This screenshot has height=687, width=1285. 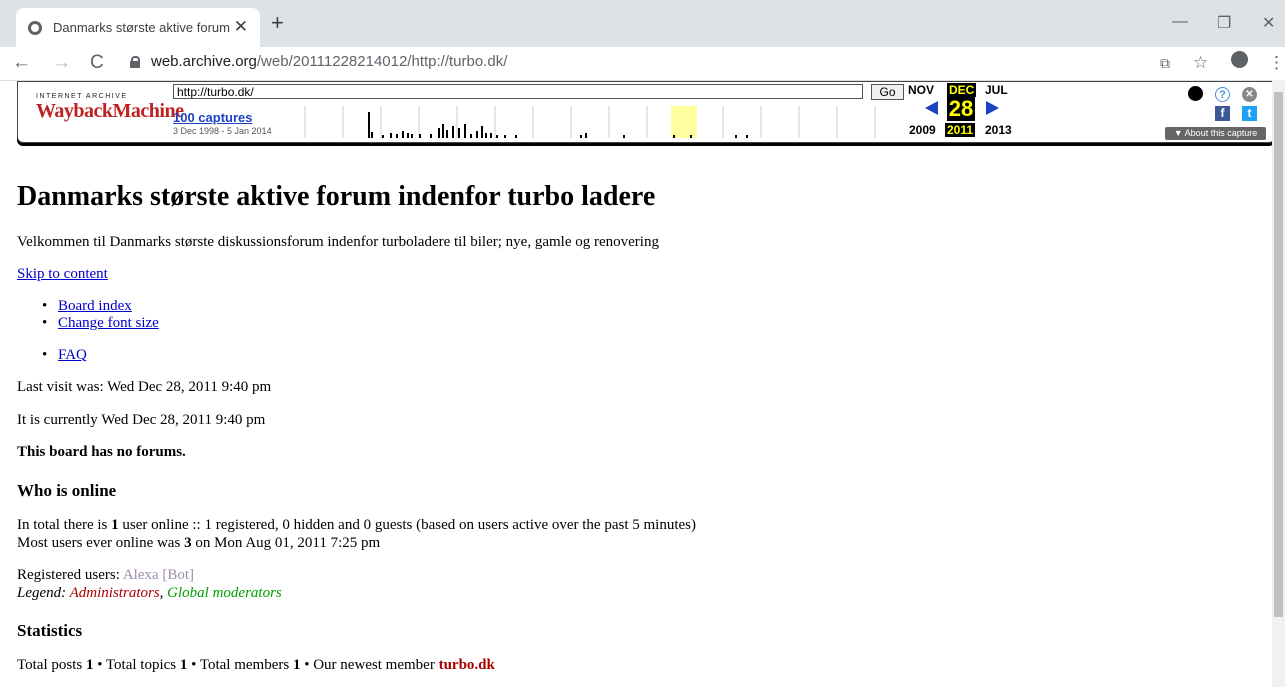 I want to click on url-path: /web/20111228214012/http://turbo.dk/, so click(x=382, y=61).